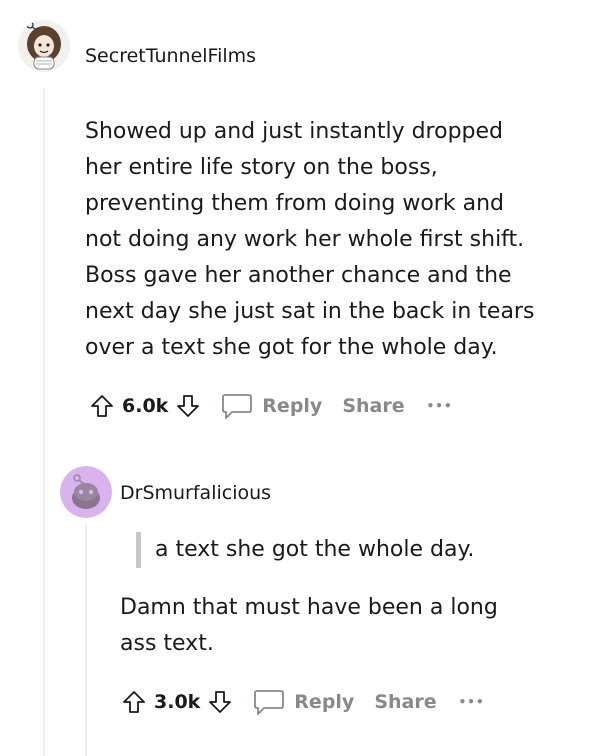 The height and width of the screenshot is (756, 600). I want to click on comment-line: preventing them from doing work and, so click(294, 203).